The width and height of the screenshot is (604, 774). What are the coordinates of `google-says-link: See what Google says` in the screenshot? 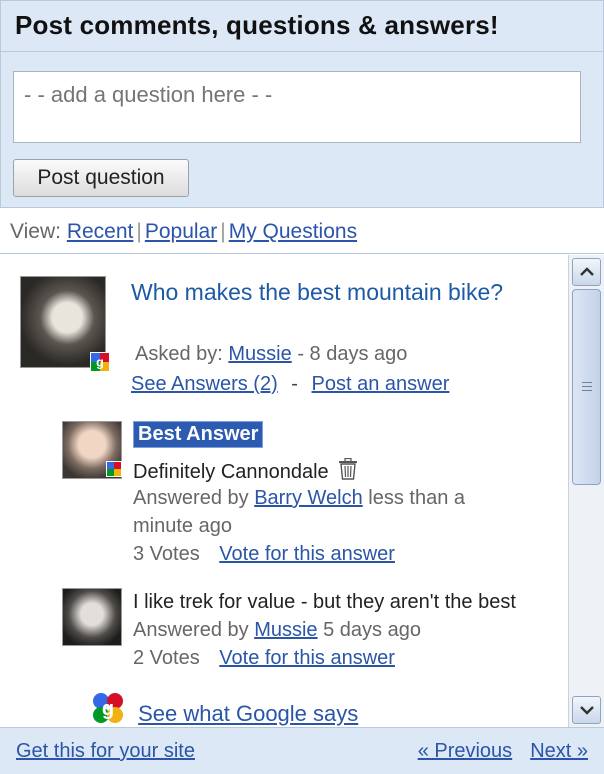 It's located at (248, 713).